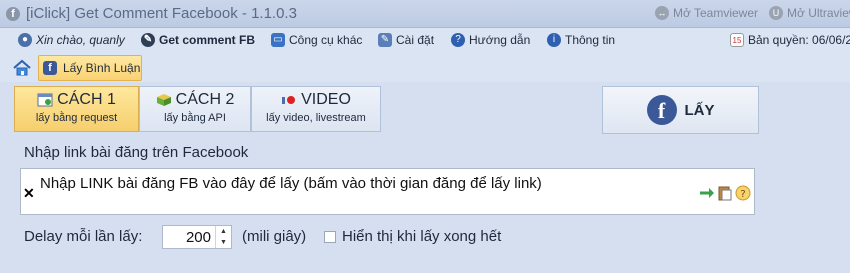 Image resolution: width=850 pixels, height=273 pixels. What do you see at coordinates (716, 13) in the screenshot?
I see `teamviewer-label: Mở Teamviewer` at bounding box center [716, 13].